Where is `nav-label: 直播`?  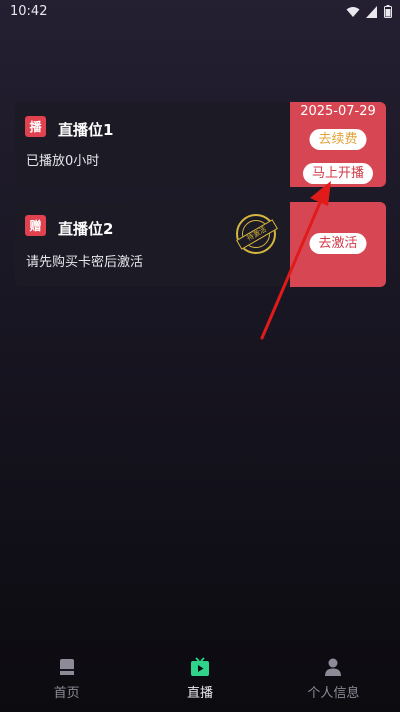 nav-label: 直播 is located at coordinates (199, 693).